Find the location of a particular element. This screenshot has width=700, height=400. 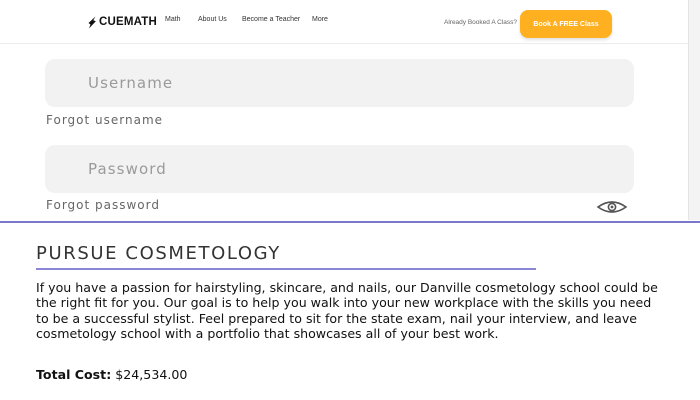

scrollbar-track is located at coordinates (694, 110).